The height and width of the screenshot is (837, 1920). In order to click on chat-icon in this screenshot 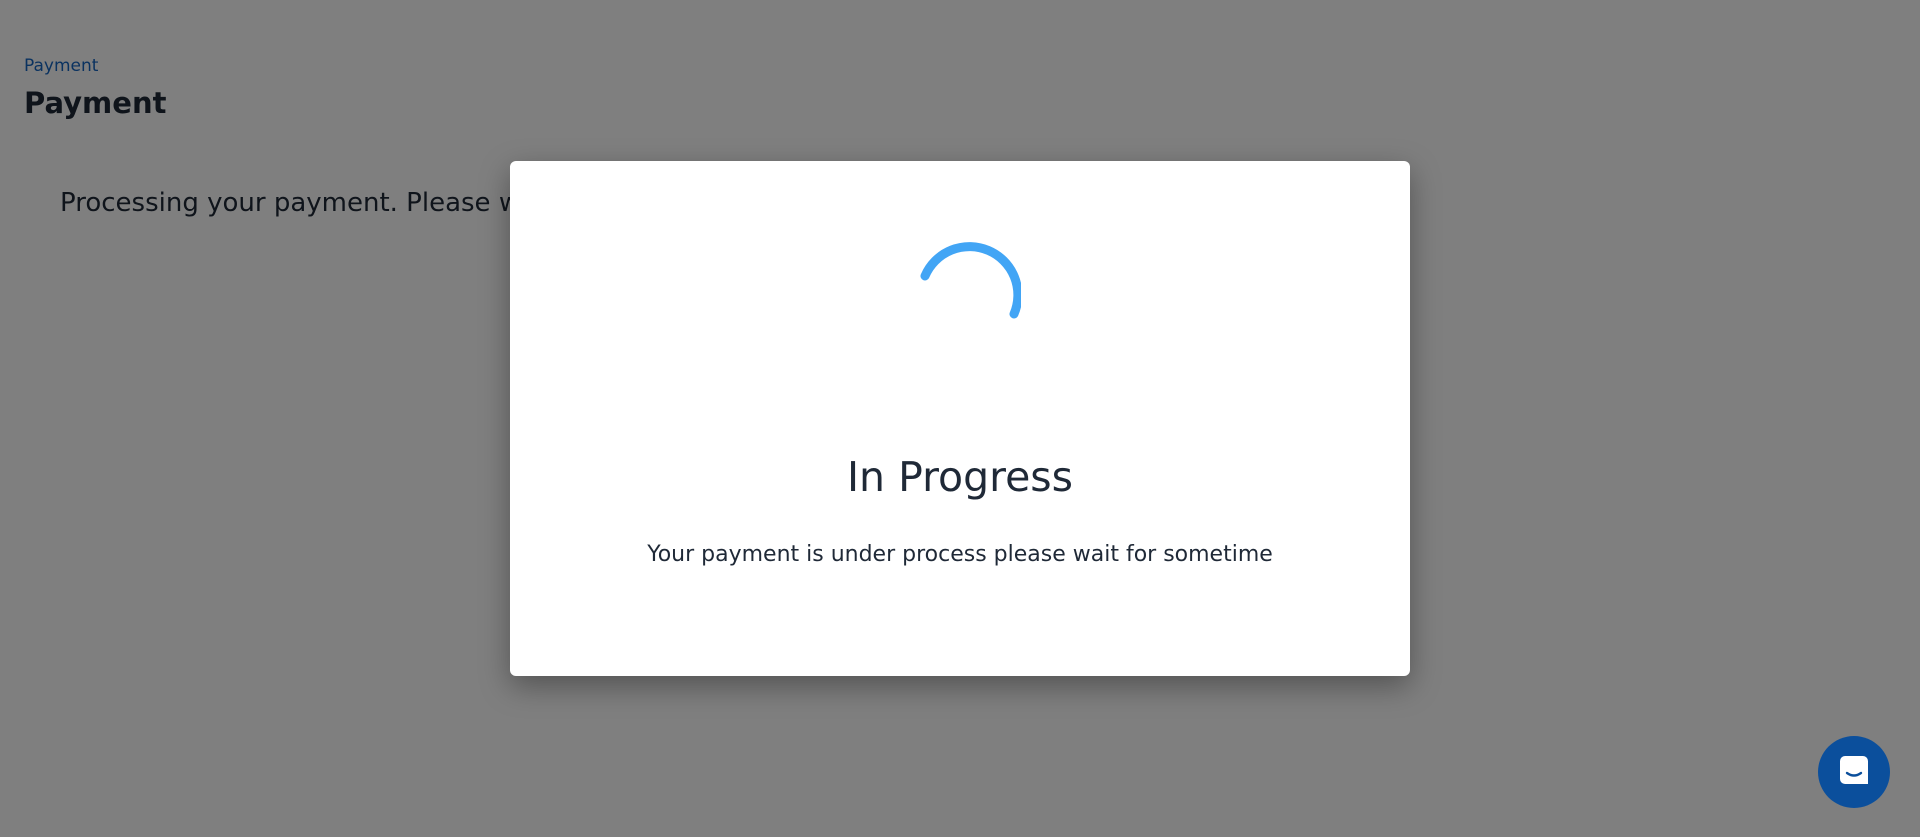, I will do `click(1854, 772)`.